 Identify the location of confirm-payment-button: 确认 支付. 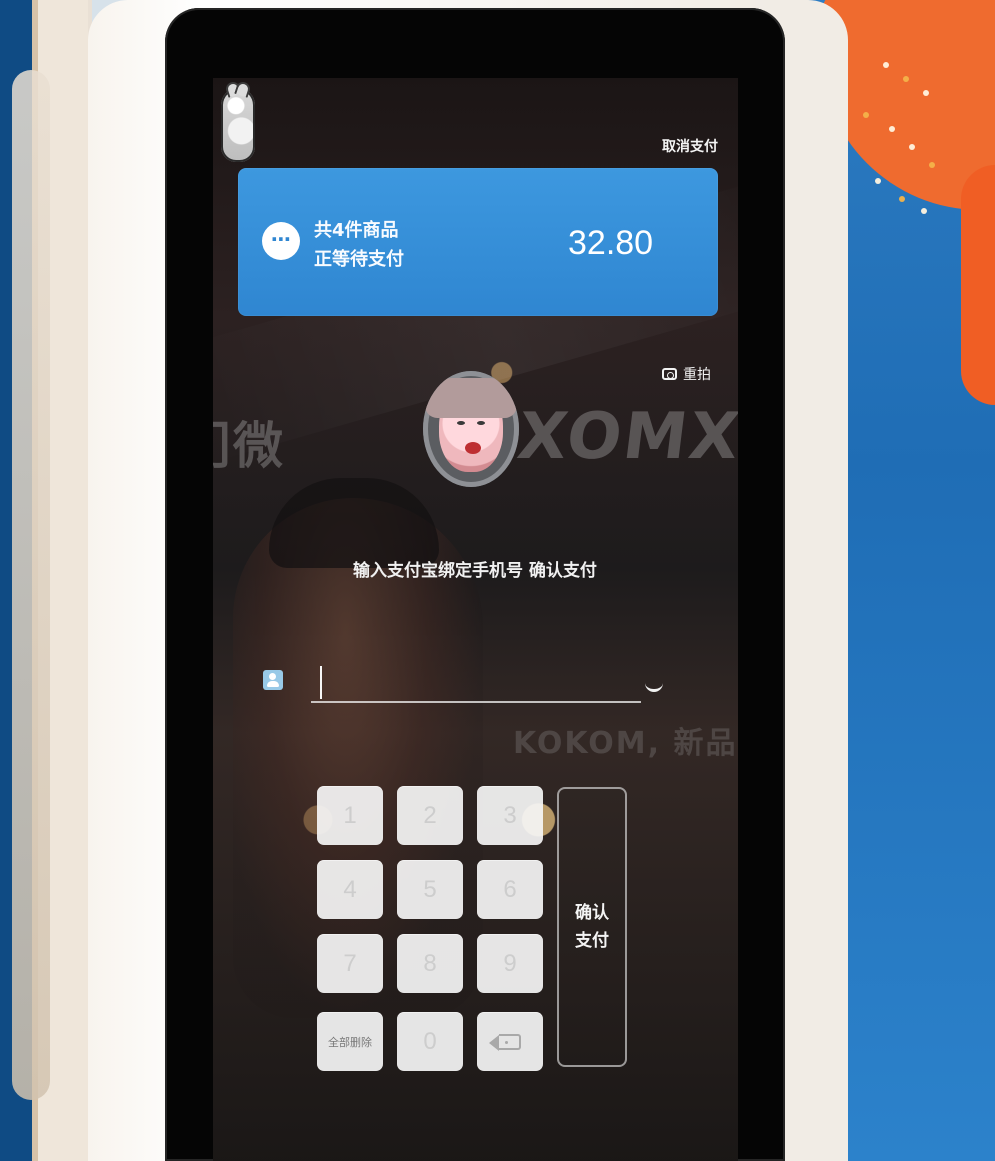
(592, 927).